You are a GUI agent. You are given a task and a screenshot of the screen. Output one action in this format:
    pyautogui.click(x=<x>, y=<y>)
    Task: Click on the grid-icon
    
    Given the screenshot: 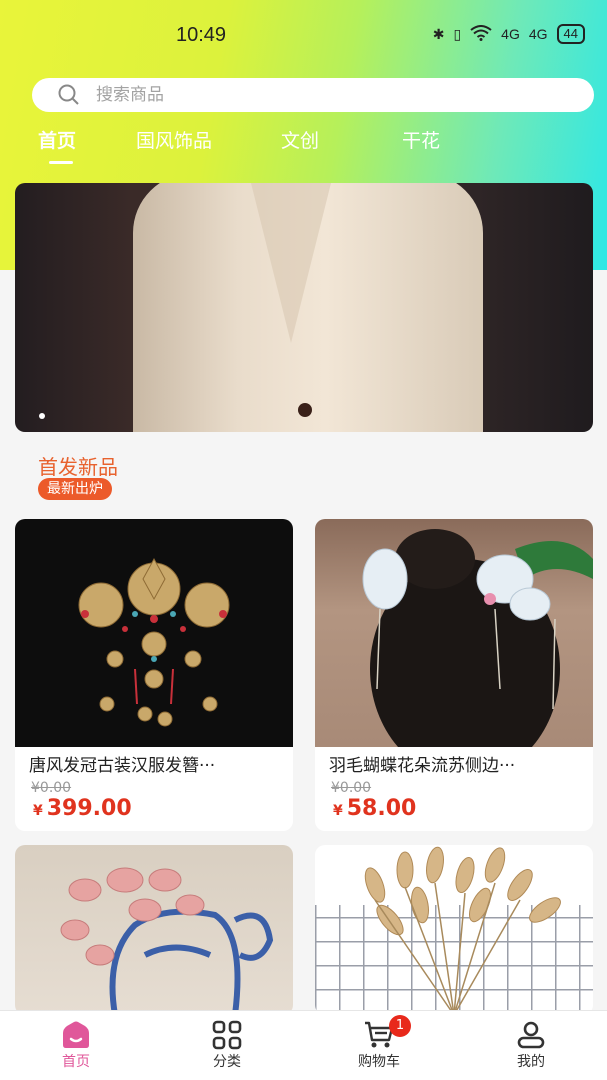 What is the action you would take?
    pyautogui.click(x=227, y=1035)
    